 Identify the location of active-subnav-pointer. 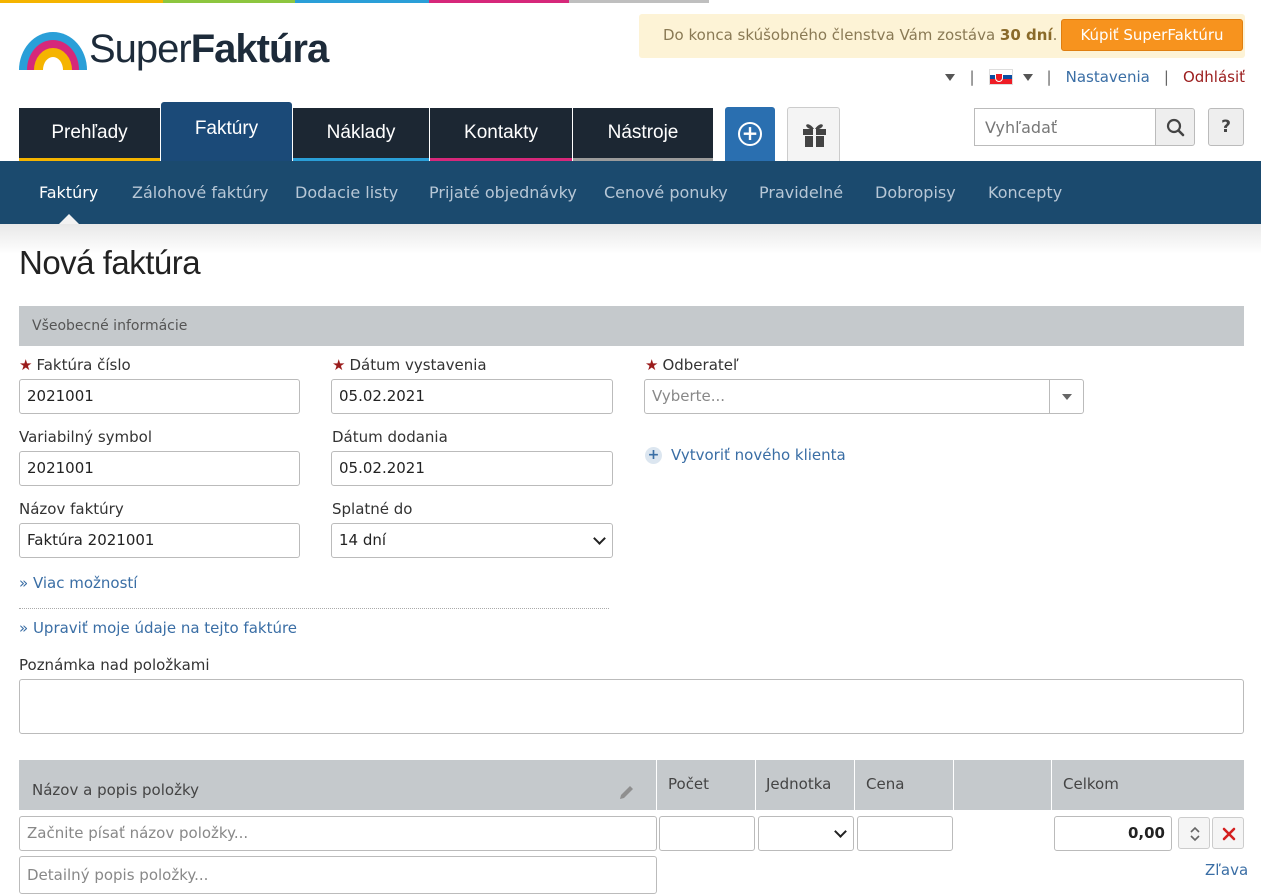
(69, 219).